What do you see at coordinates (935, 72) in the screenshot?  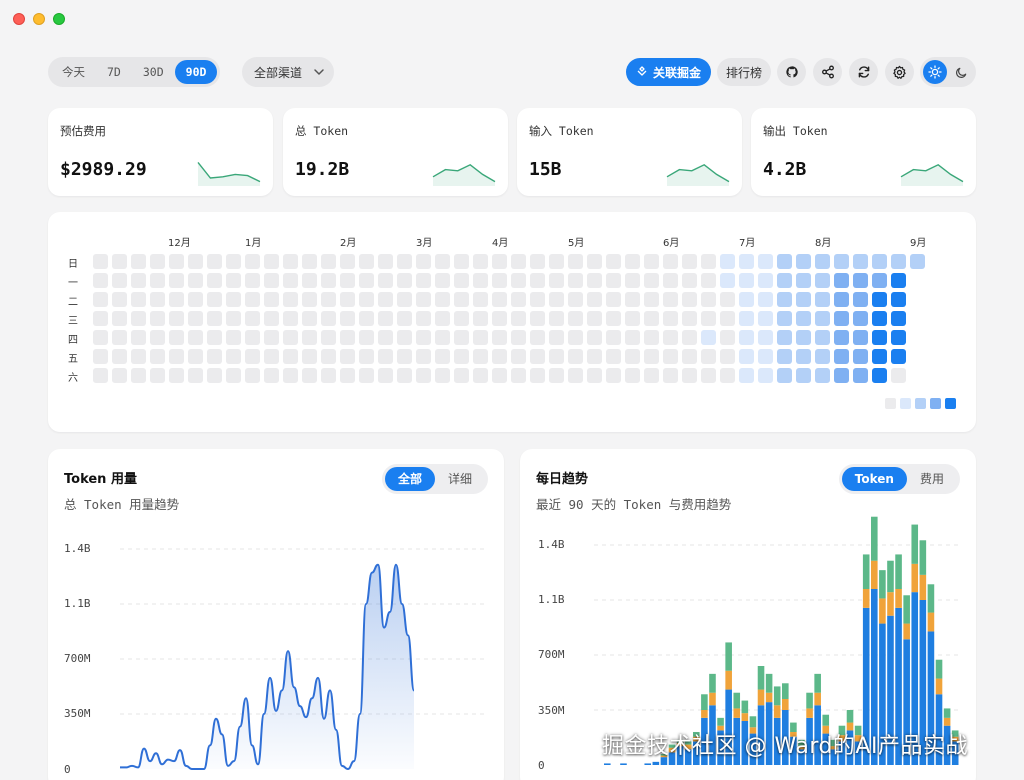 I see `light-theme-button` at bounding box center [935, 72].